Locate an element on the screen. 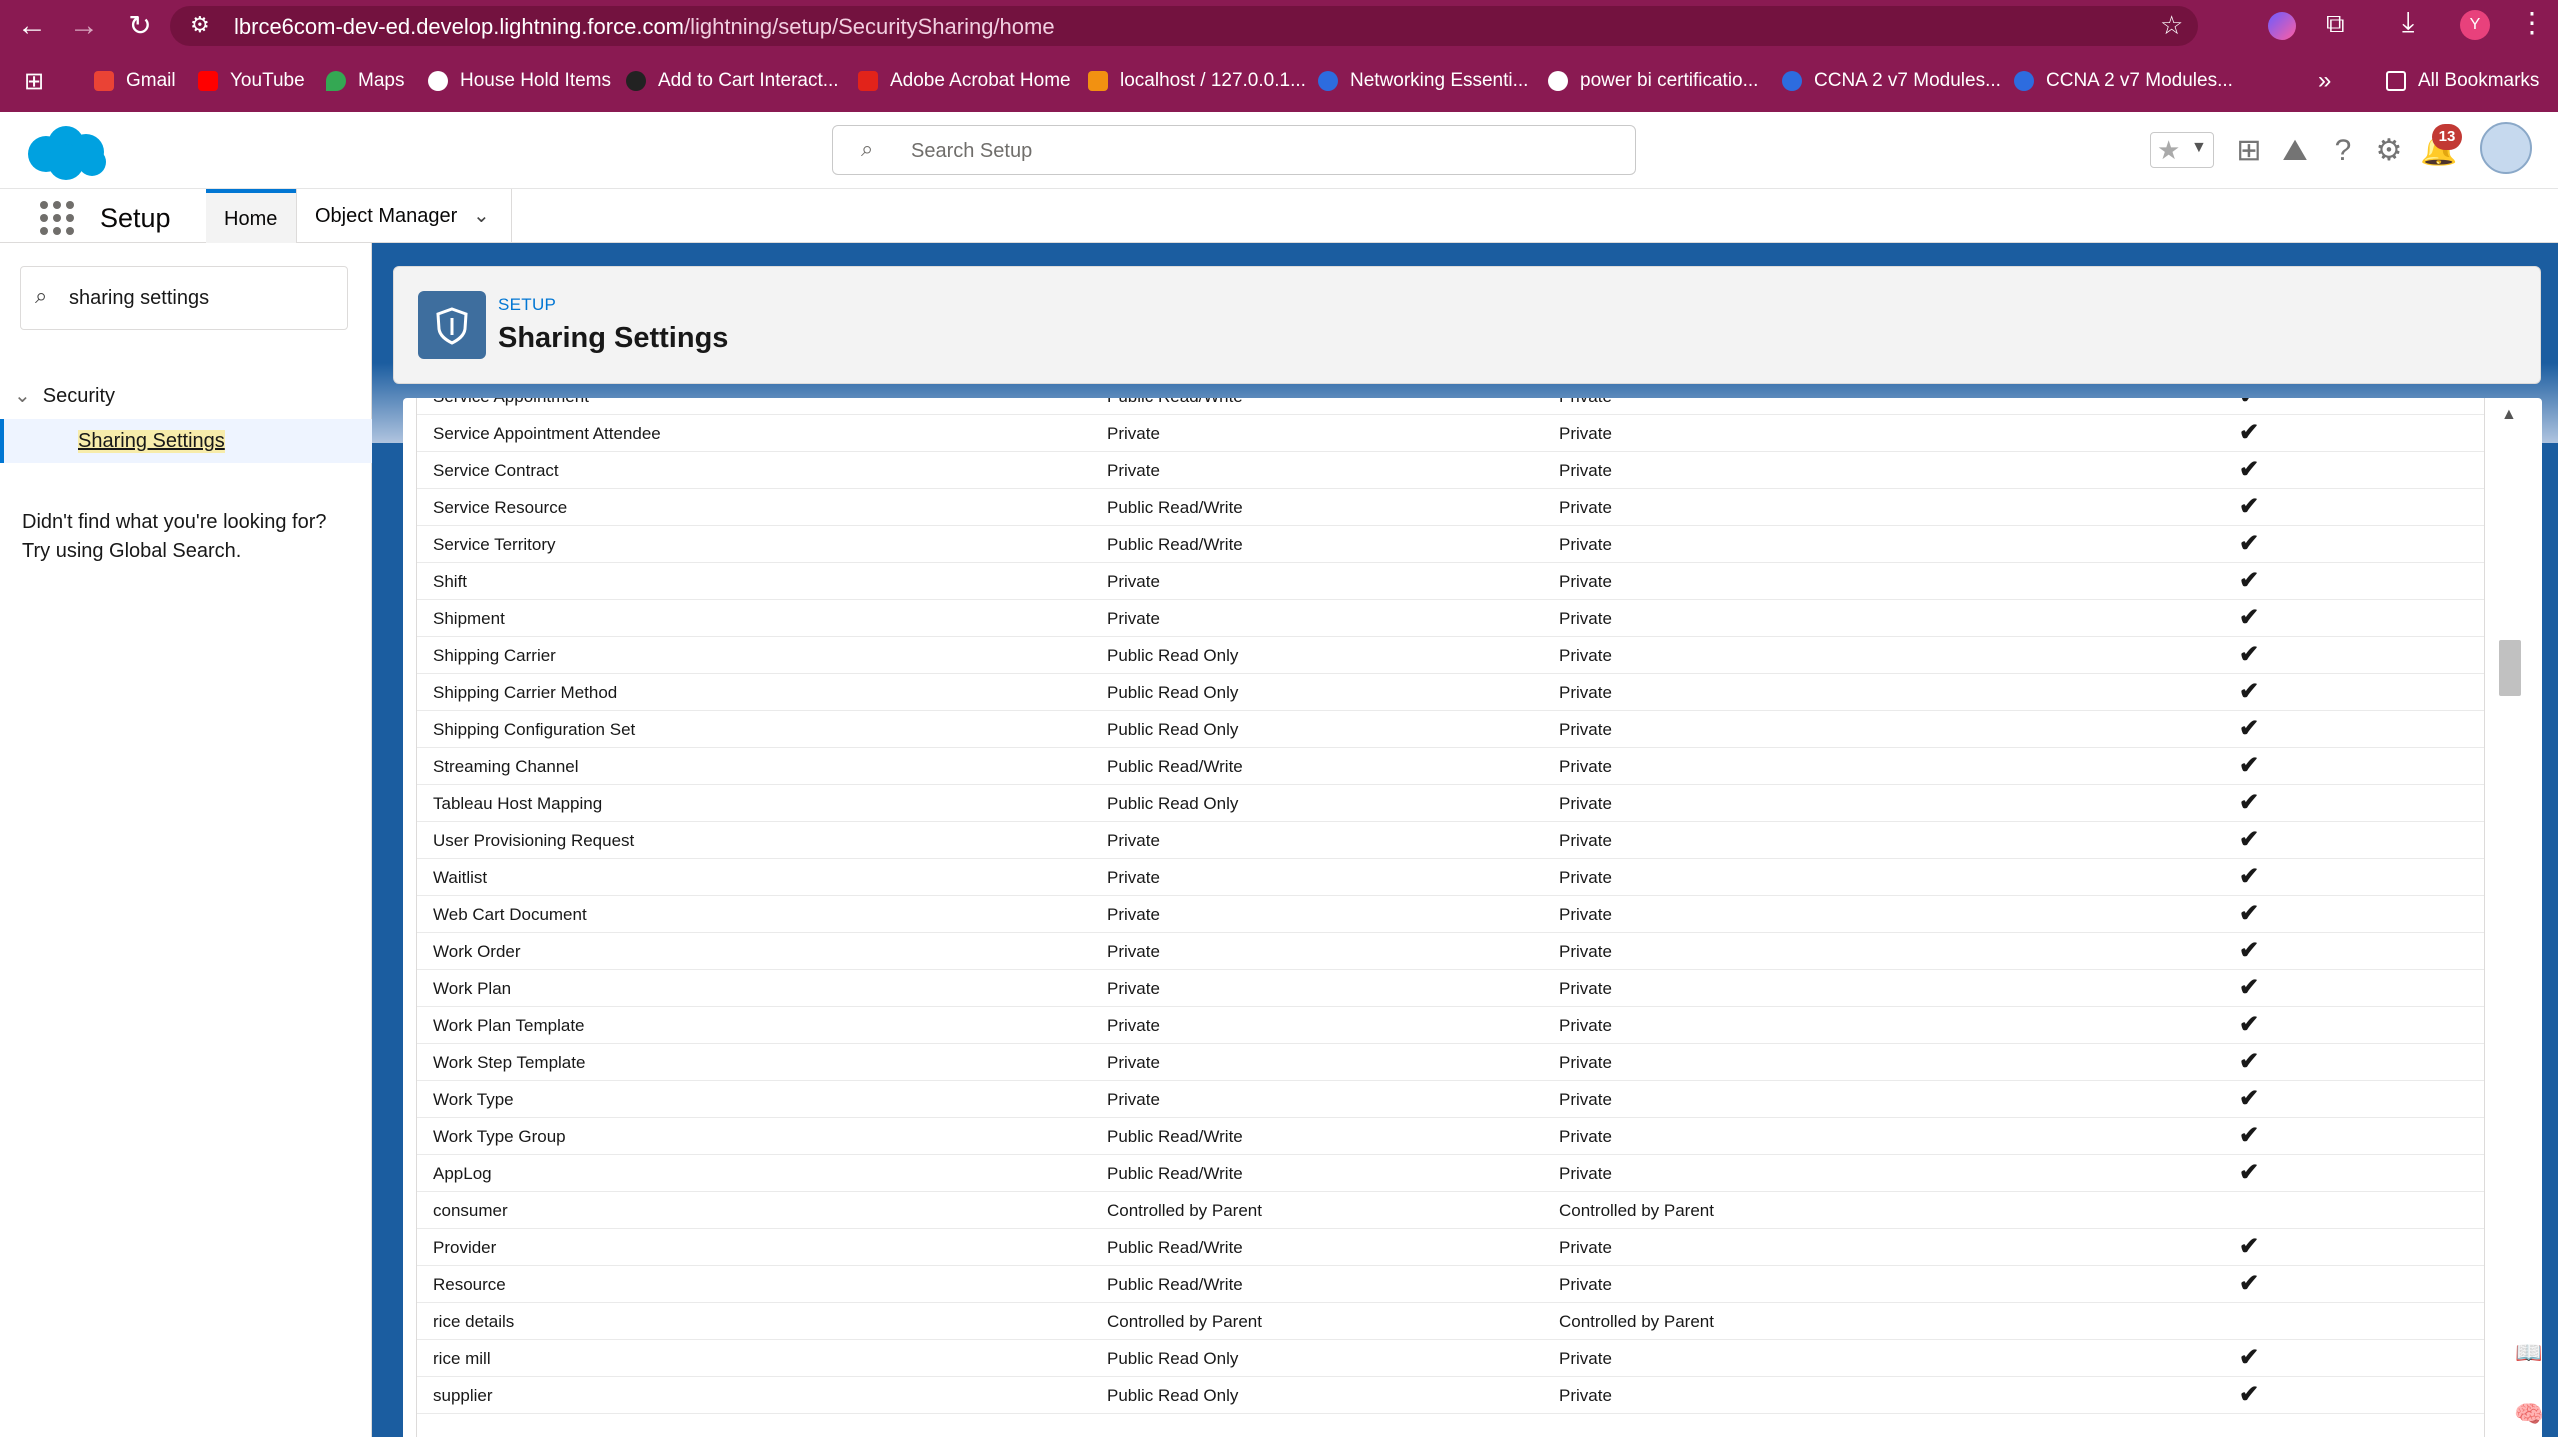 The width and height of the screenshot is (2558, 1437). downloads-icon: ⤓ is located at coordinates (2408, 22).